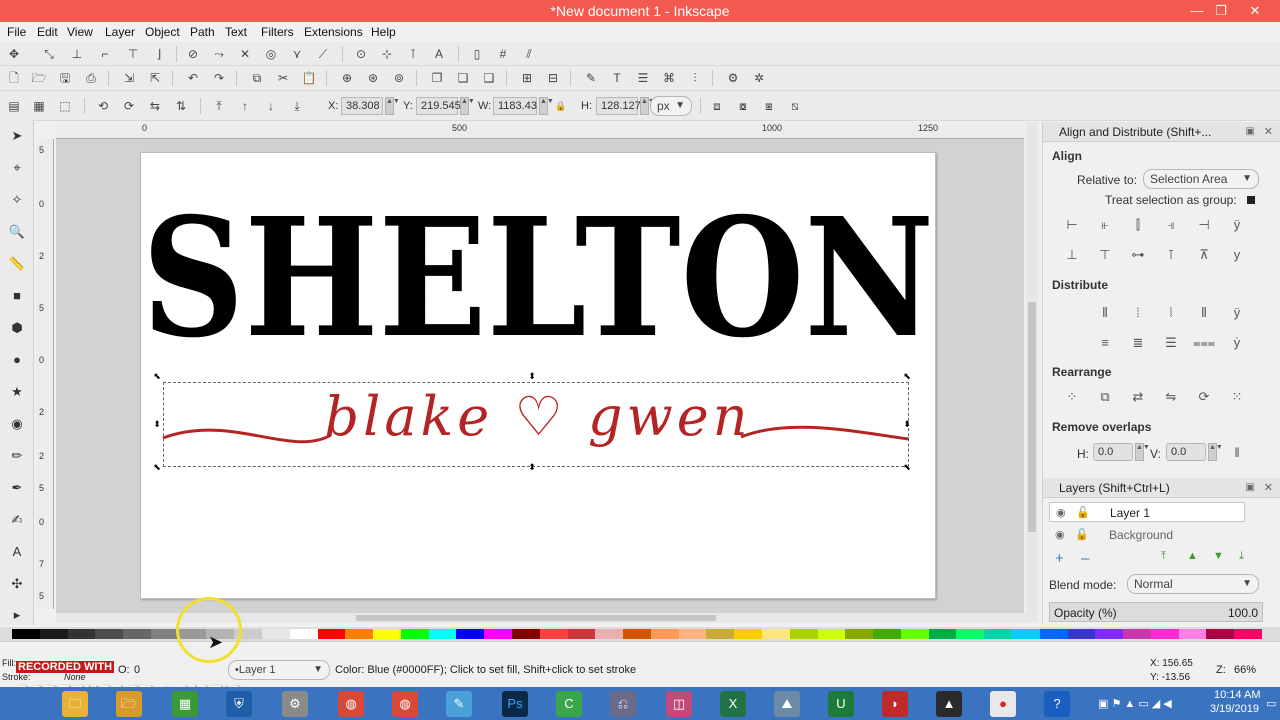 This screenshot has width=1280, height=720. I want to click on select-all-layers-icon: ▦, so click(39, 106).